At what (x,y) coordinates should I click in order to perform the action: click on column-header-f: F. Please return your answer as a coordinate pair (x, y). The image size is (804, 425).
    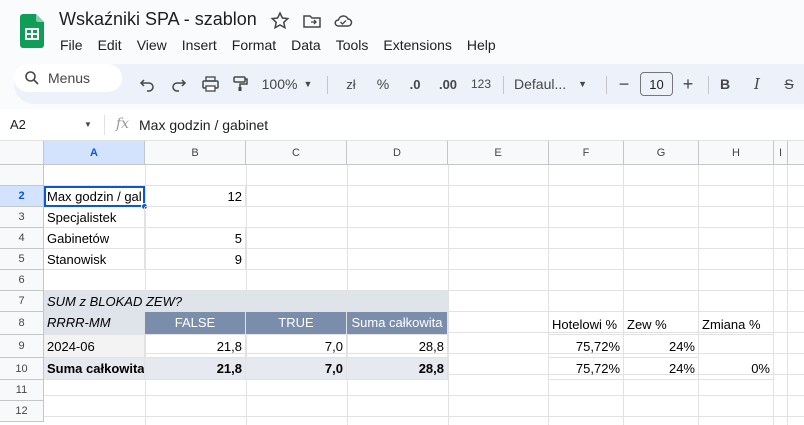
    Looking at the image, I should click on (586, 153).